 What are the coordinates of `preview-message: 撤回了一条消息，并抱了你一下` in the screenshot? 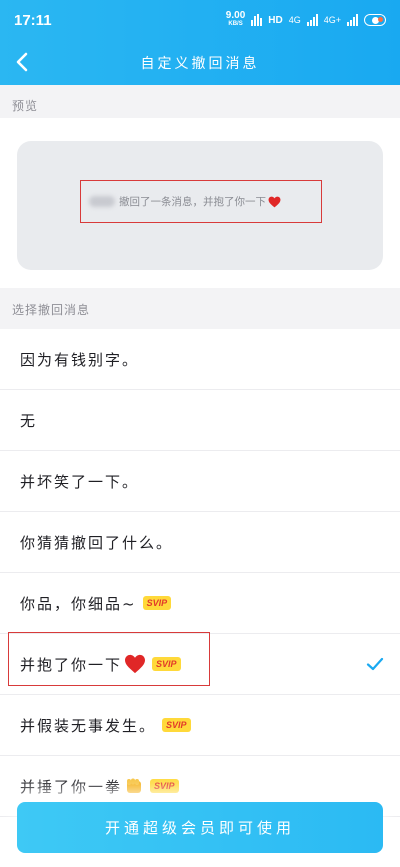 It's located at (201, 201).